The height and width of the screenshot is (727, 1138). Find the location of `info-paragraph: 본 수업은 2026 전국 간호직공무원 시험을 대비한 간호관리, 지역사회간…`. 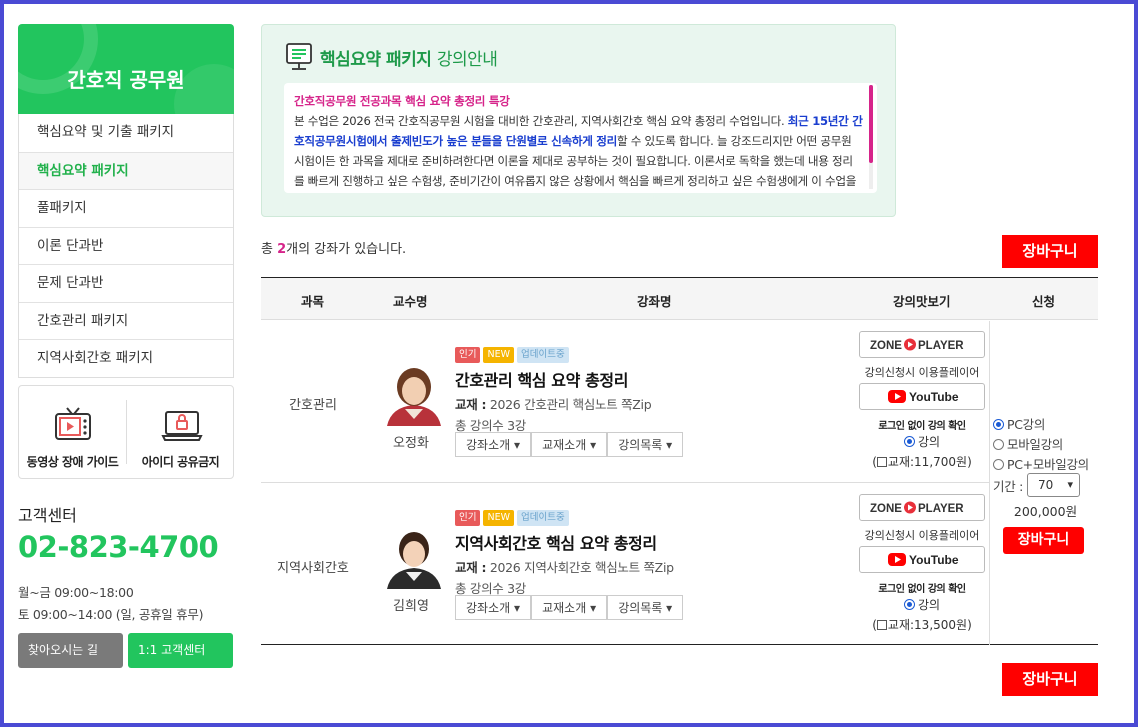

info-paragraph: 본 수업은 2026 전국 간호직공무원 시험을 대비한 간호관리, 지역사회간… is located at coordinates (578, 151).